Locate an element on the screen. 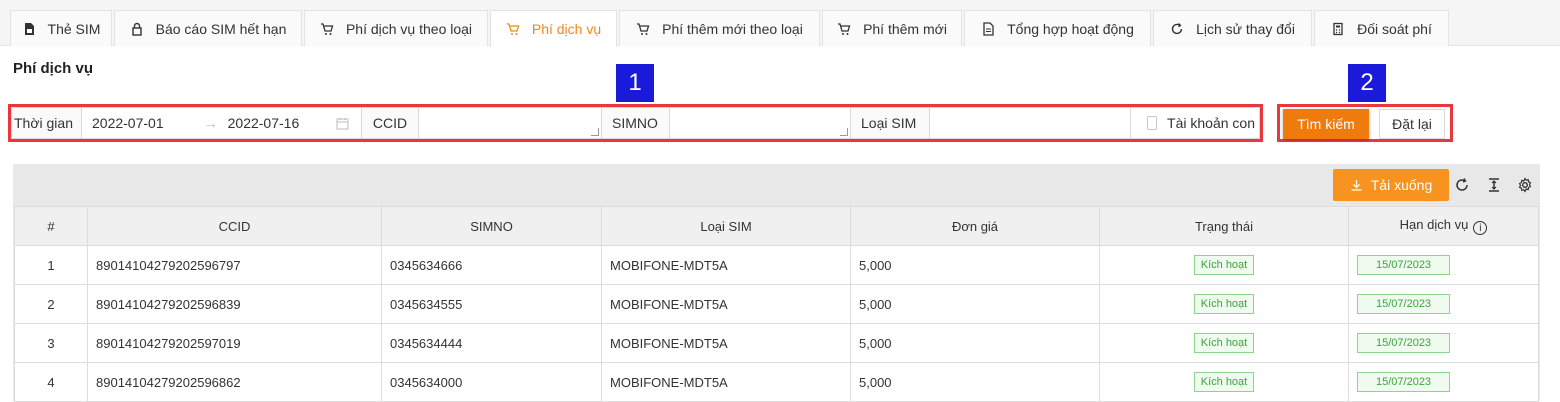 This screenshot has width=1560, height=402. document-icon is located at coordinates (988, 28).